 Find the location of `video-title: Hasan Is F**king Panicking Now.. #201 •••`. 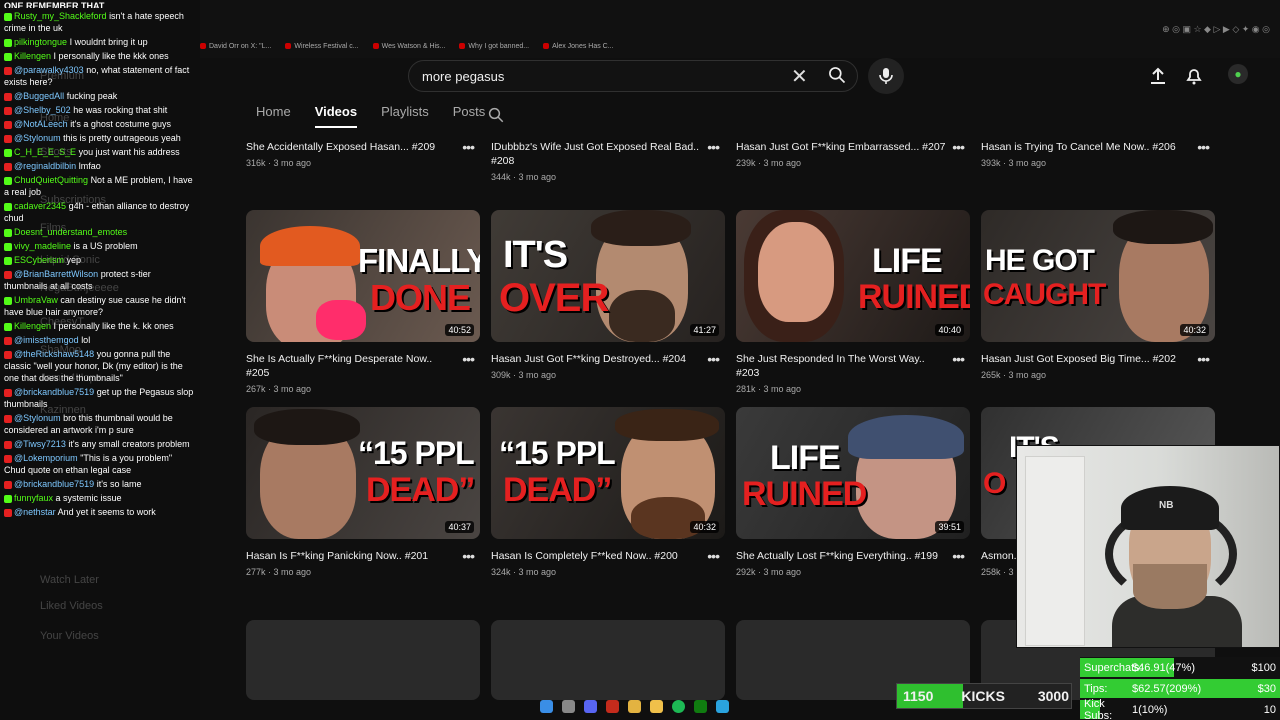

video-title: Hasan Is F**king Panicking Now.. #201 ••• is located at coordinates (363, 556).